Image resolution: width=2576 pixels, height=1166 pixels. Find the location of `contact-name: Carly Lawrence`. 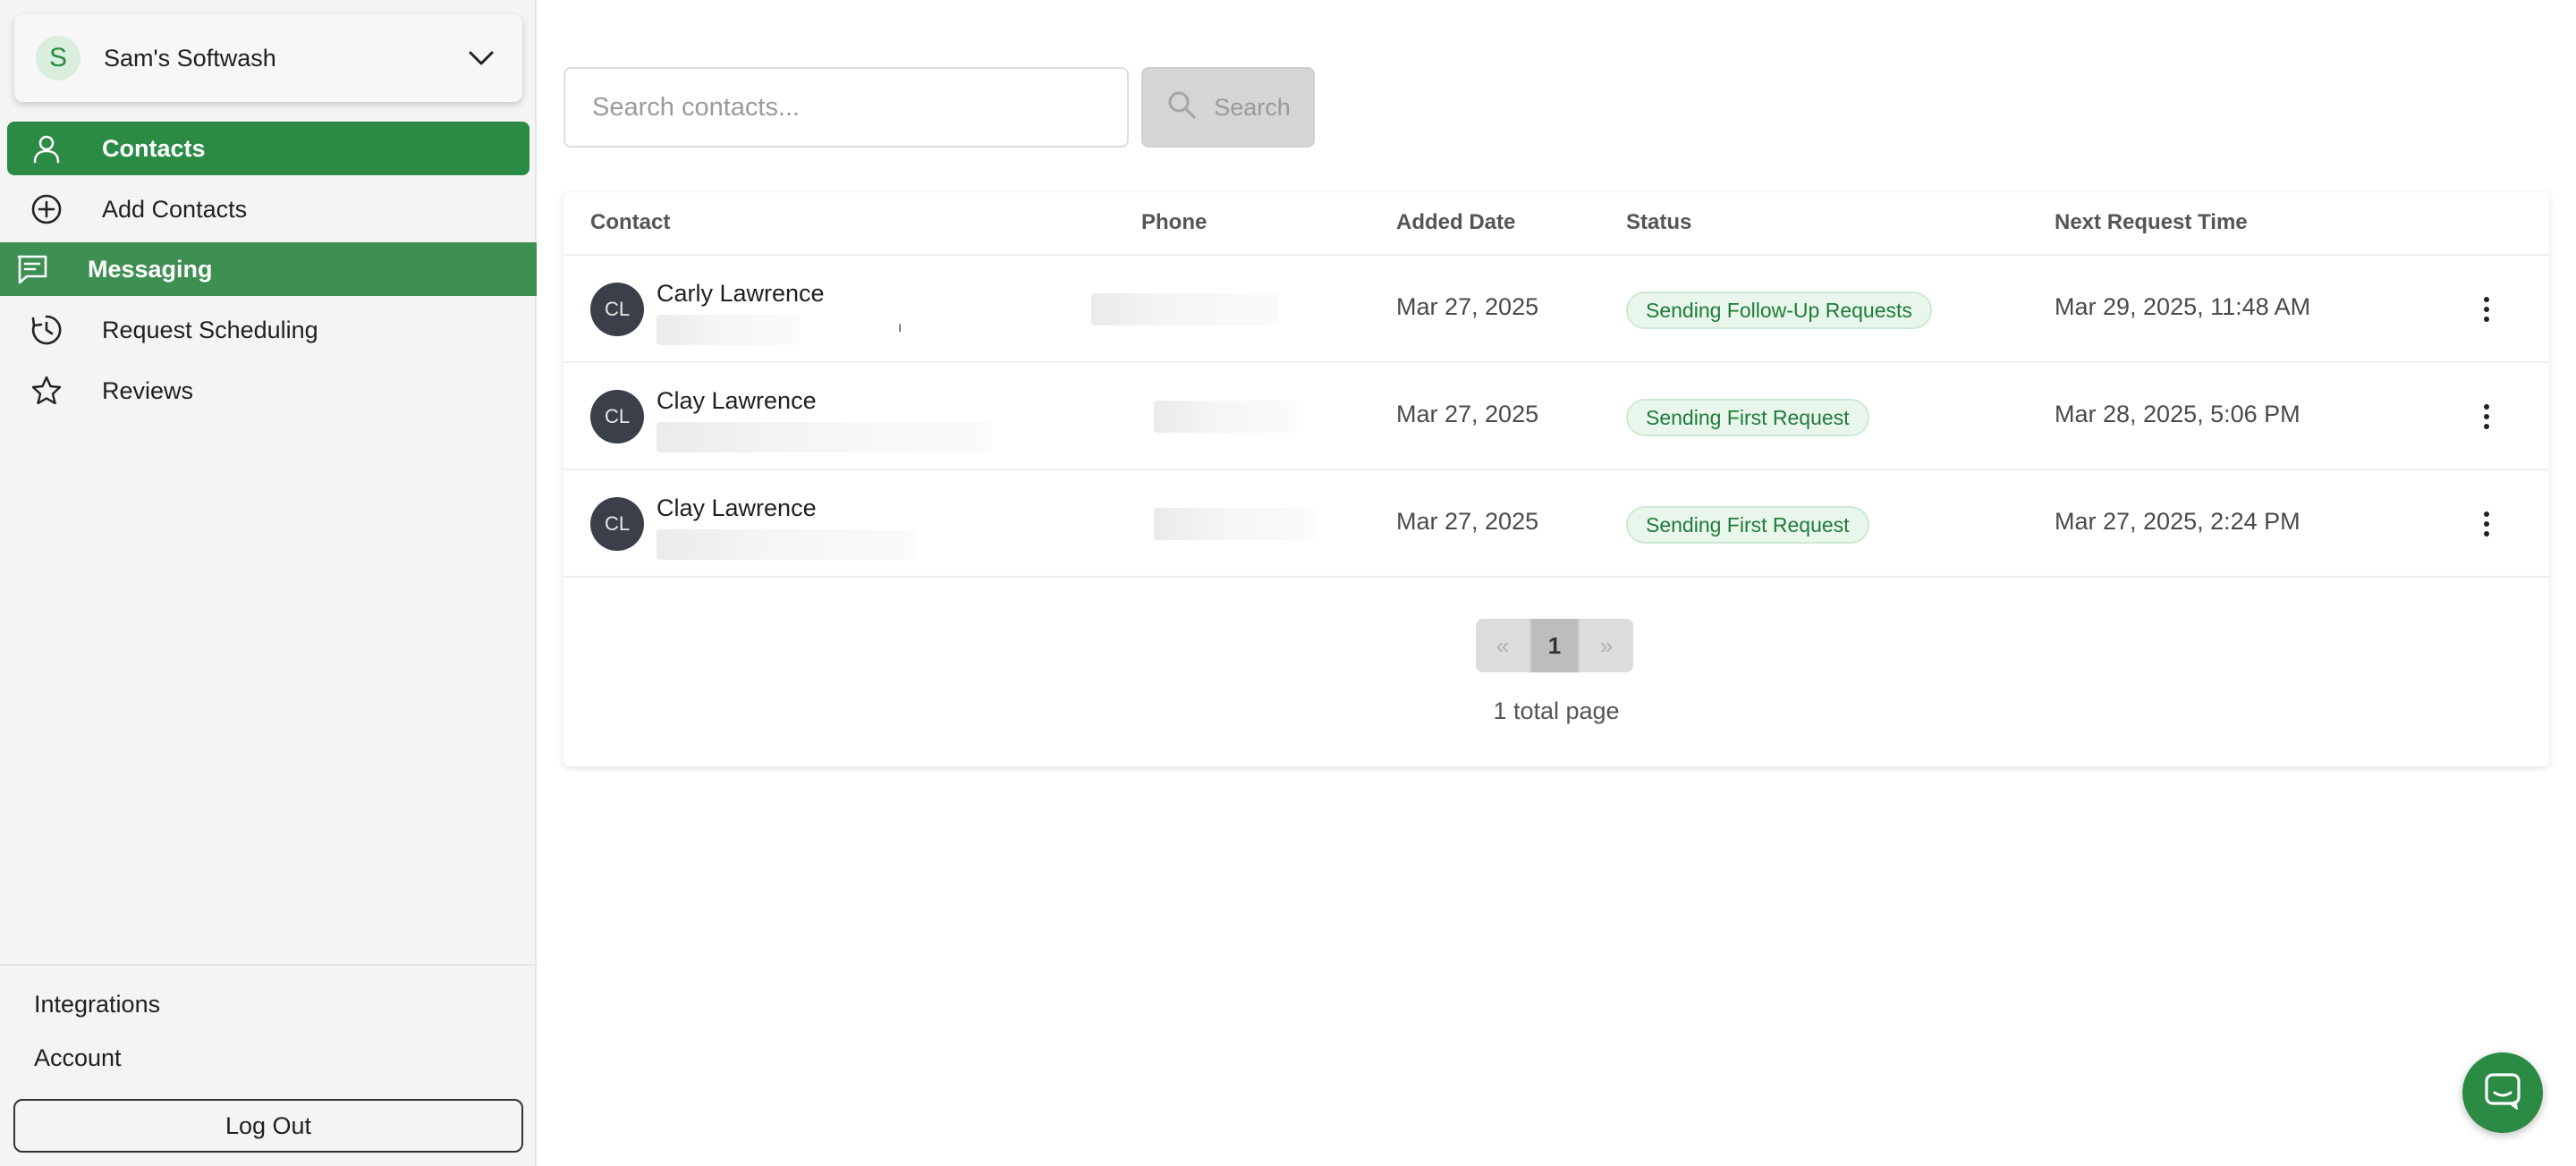

contact-name: Carly Lawrence is located at coordinates (741, 294).